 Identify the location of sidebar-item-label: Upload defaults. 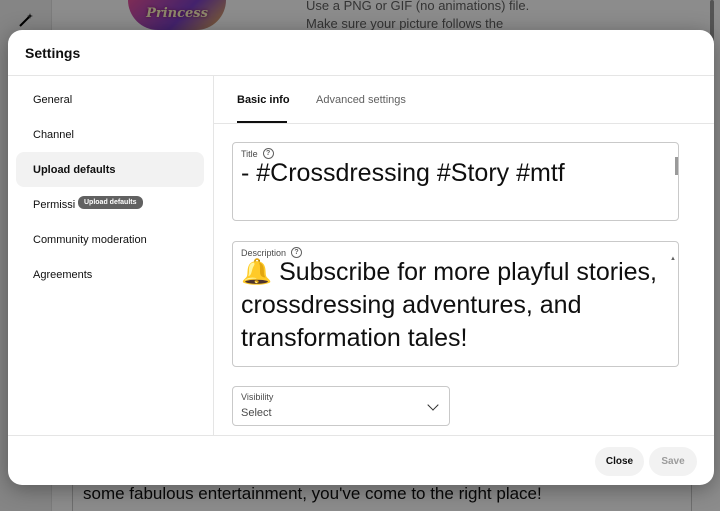
(74, 169).